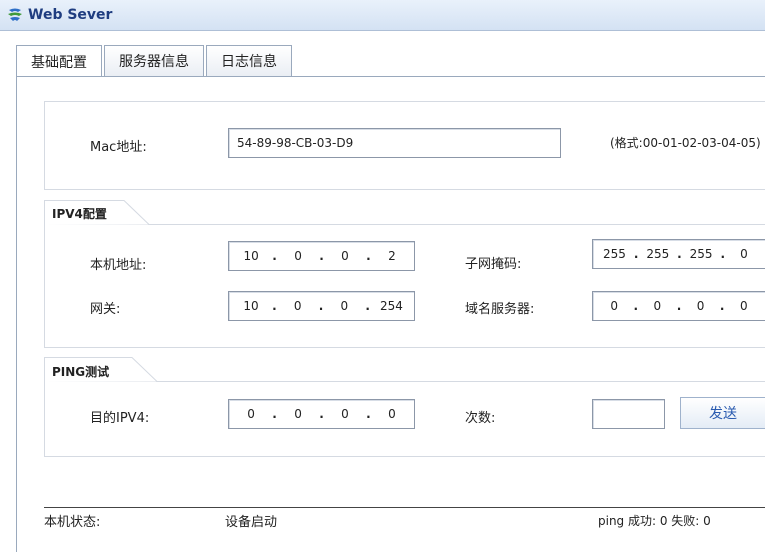  I want to click on tab-bar: 基础配置 服务器信息 日志信息, so click(155, 61).